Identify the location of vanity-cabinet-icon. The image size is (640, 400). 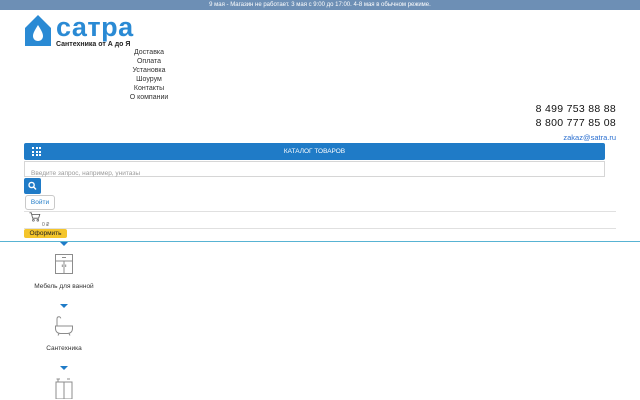
(64, 264).